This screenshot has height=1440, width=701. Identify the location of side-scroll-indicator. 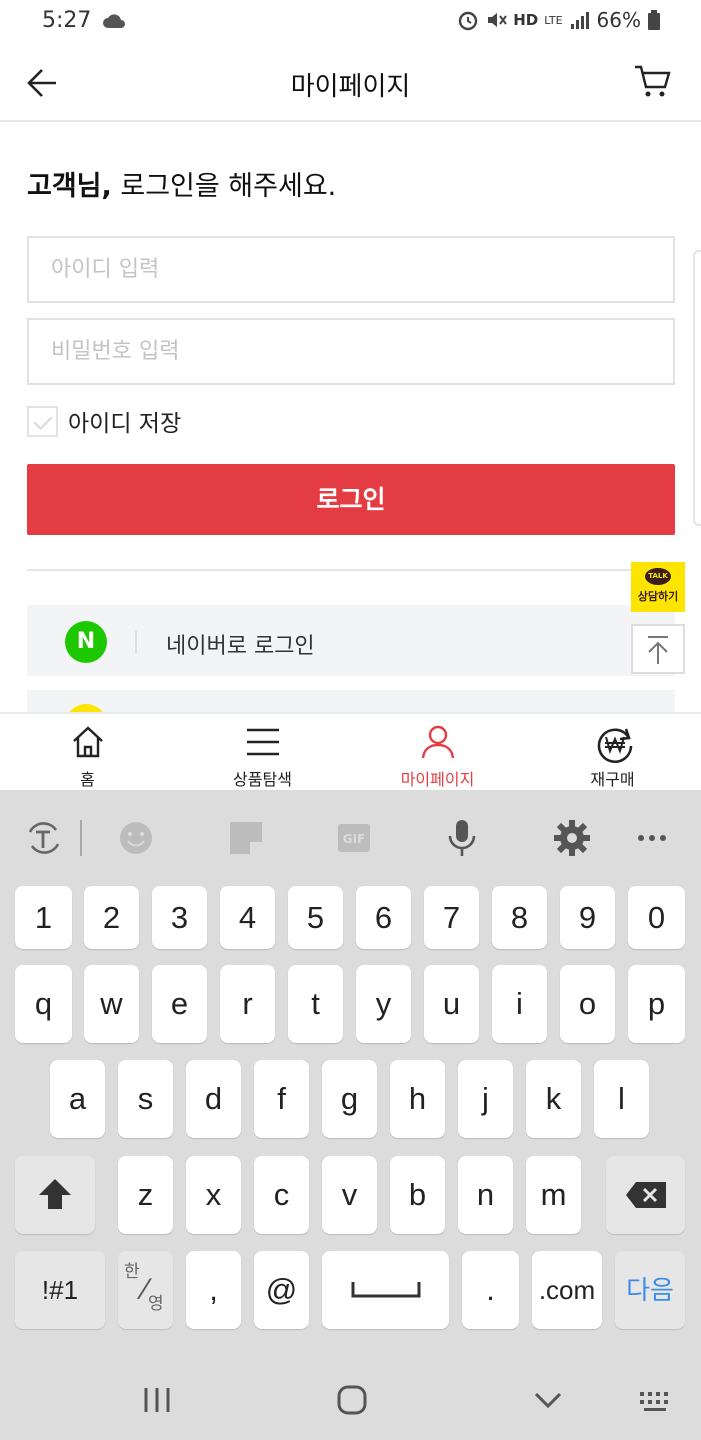
(697, 388).